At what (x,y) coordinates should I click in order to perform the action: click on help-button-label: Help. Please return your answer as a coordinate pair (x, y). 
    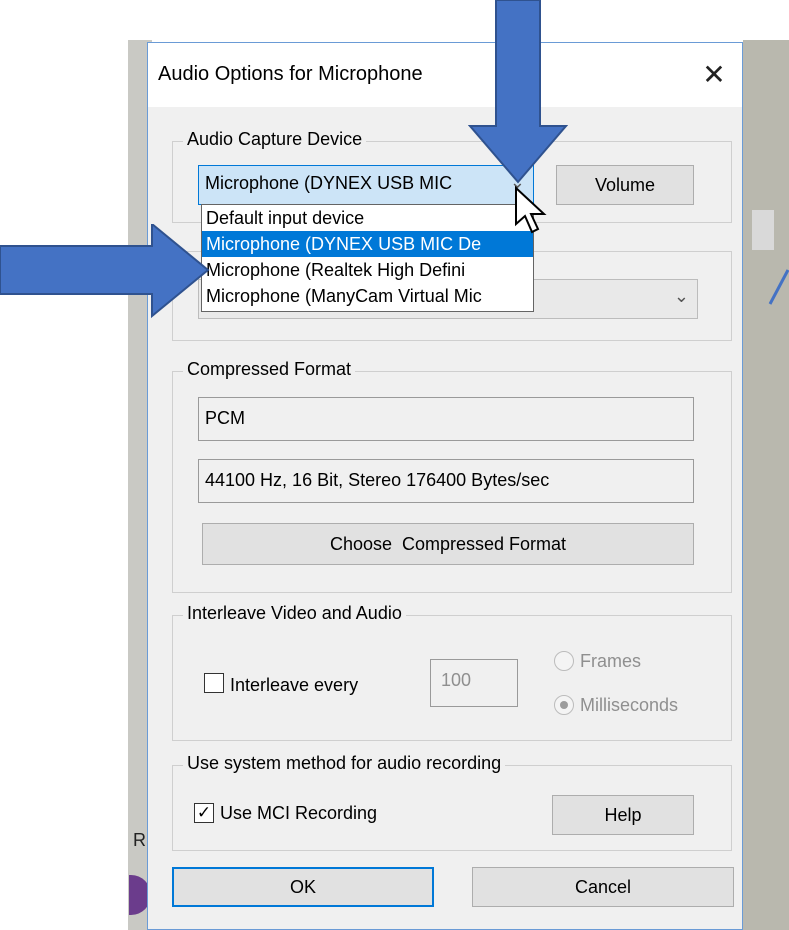
    Looking at the image, I should click on (623, 815).